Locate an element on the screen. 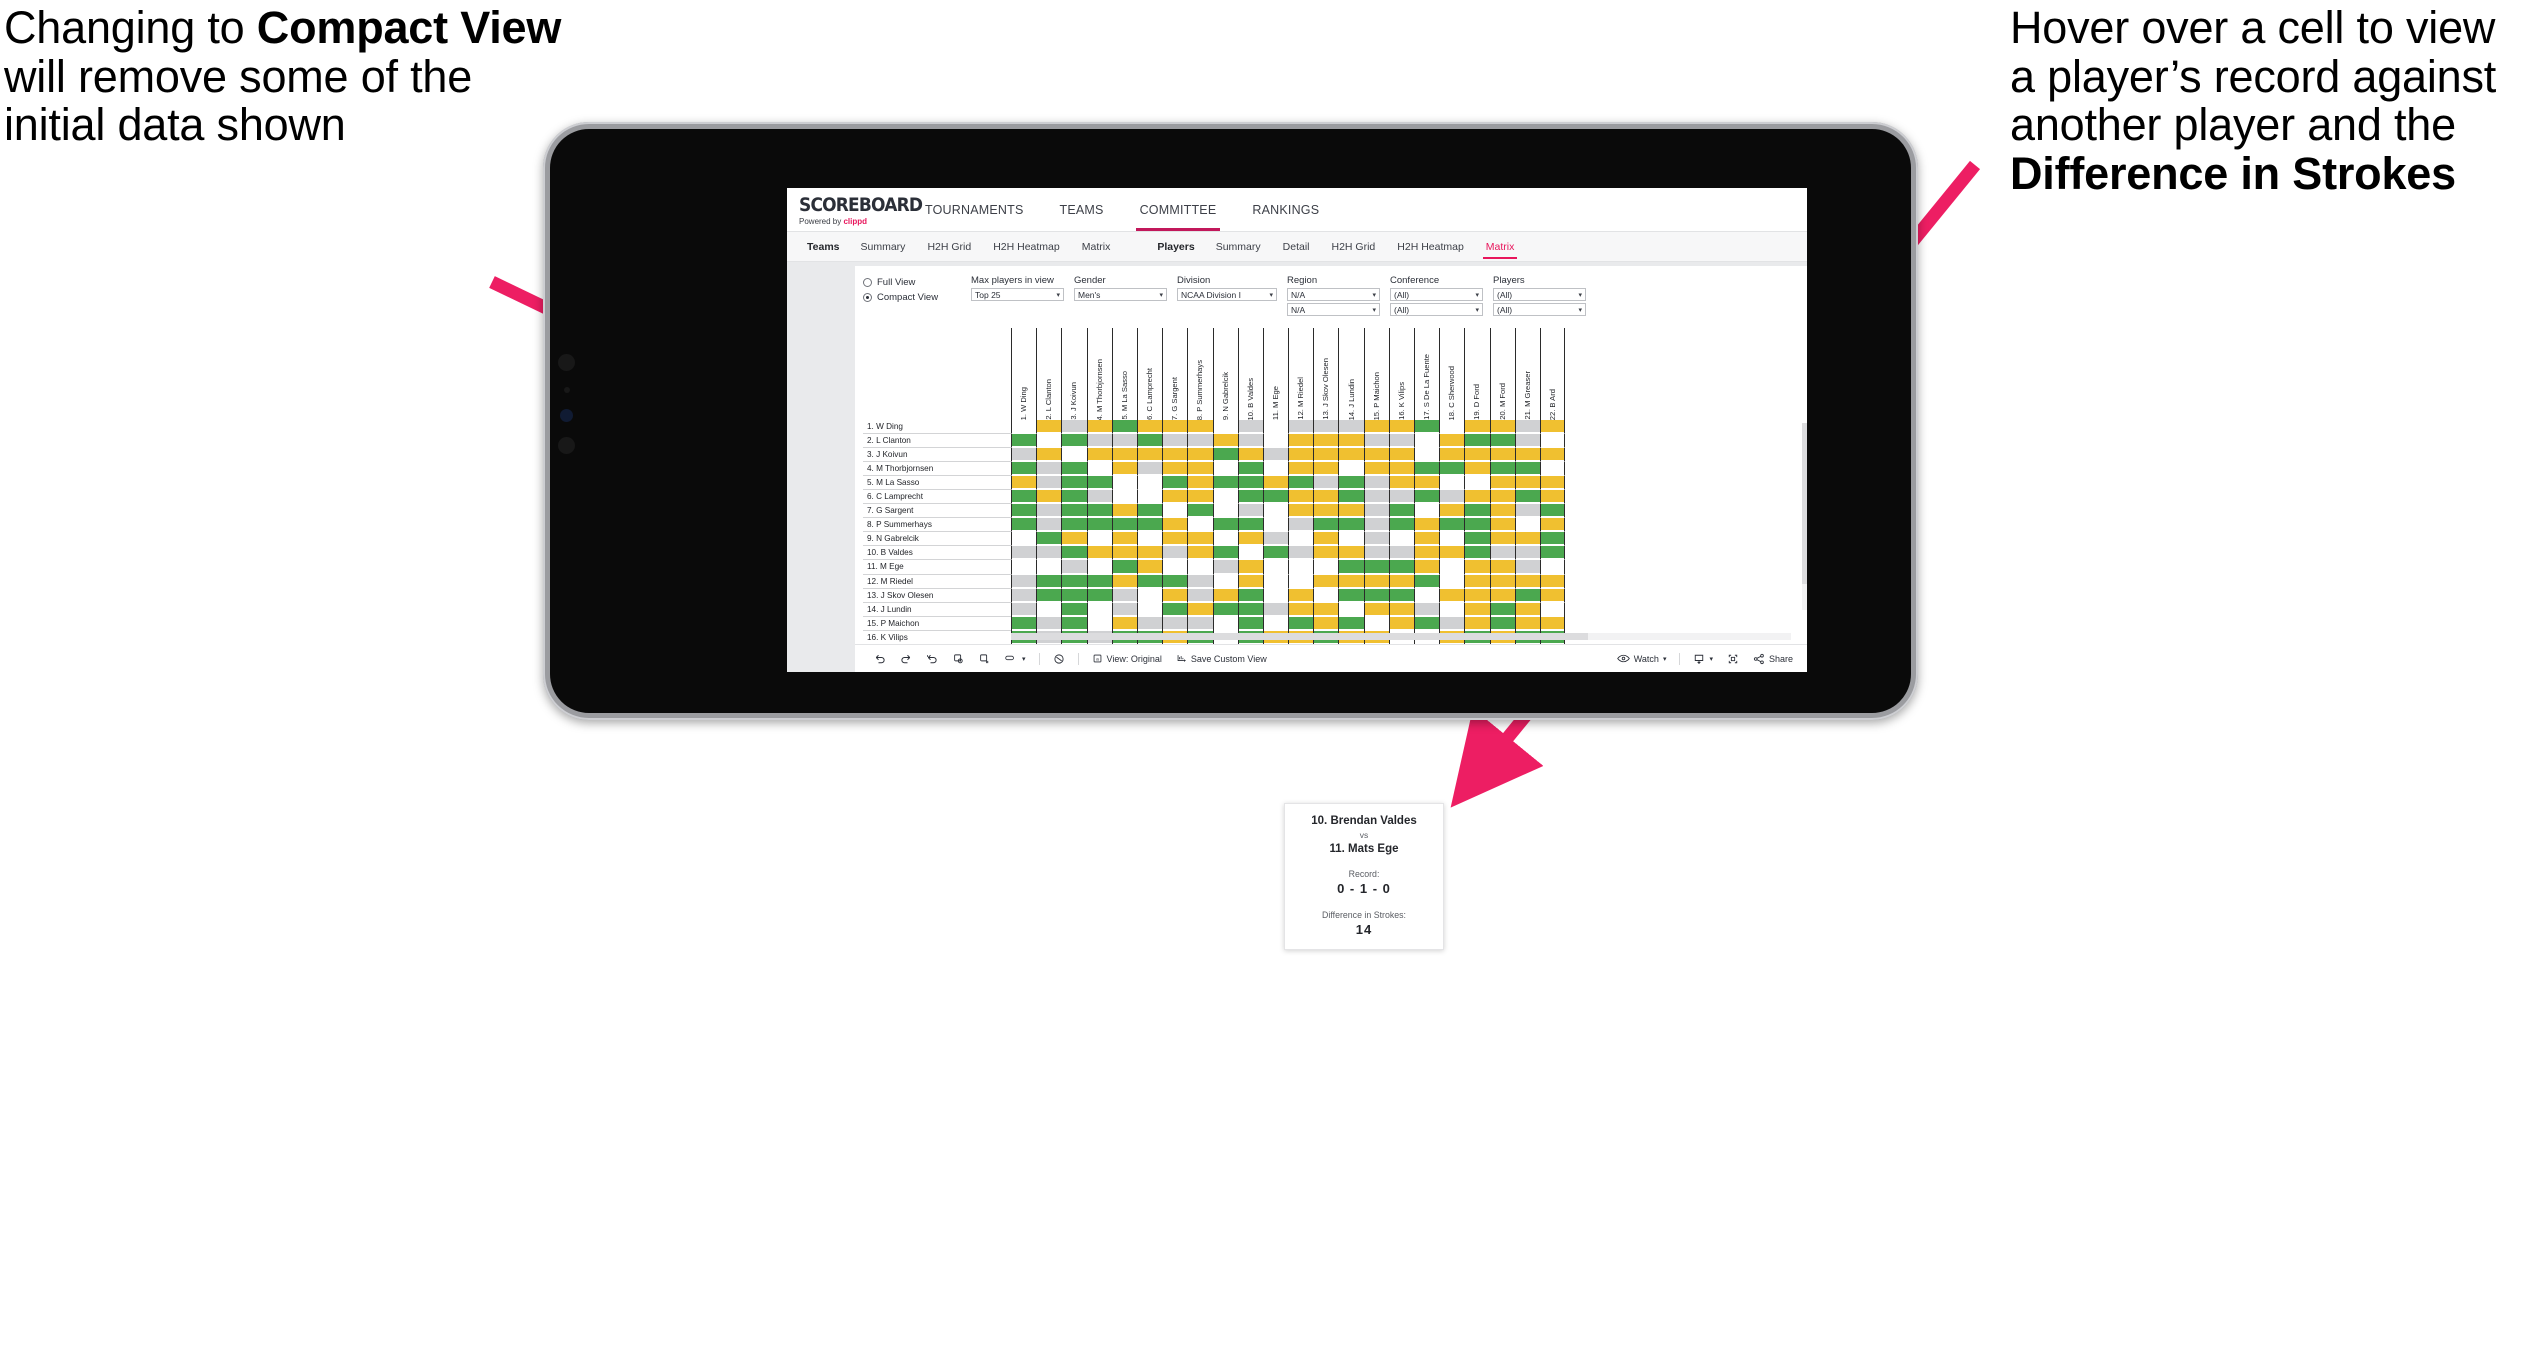 This screenshot has height=1356, width=2521. radio-full-view: Full View is located at coordinates (917, 282).